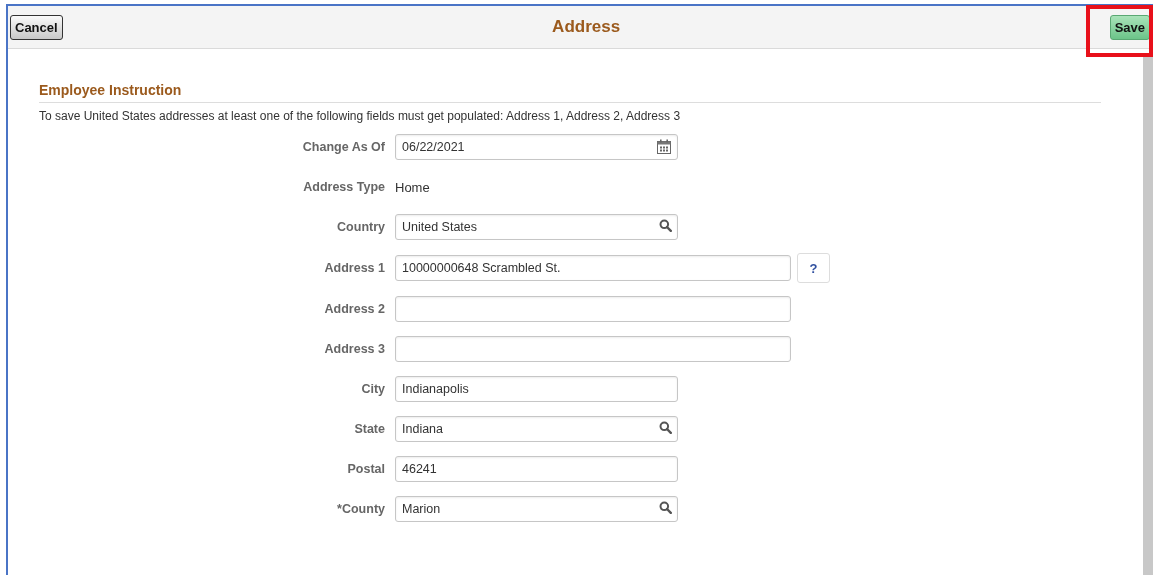 Image resolution: width=1153 pixels, height=577 pixels. Describe the element at coordinates (536, 227) in the screenshot. I see `lookup-field: United States` at that location.